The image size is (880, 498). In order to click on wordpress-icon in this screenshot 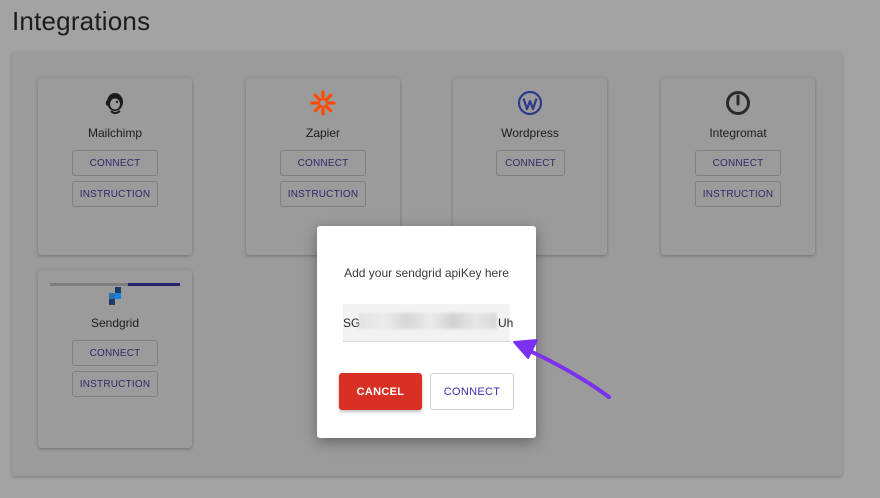, I will do `click(530, 103)`.